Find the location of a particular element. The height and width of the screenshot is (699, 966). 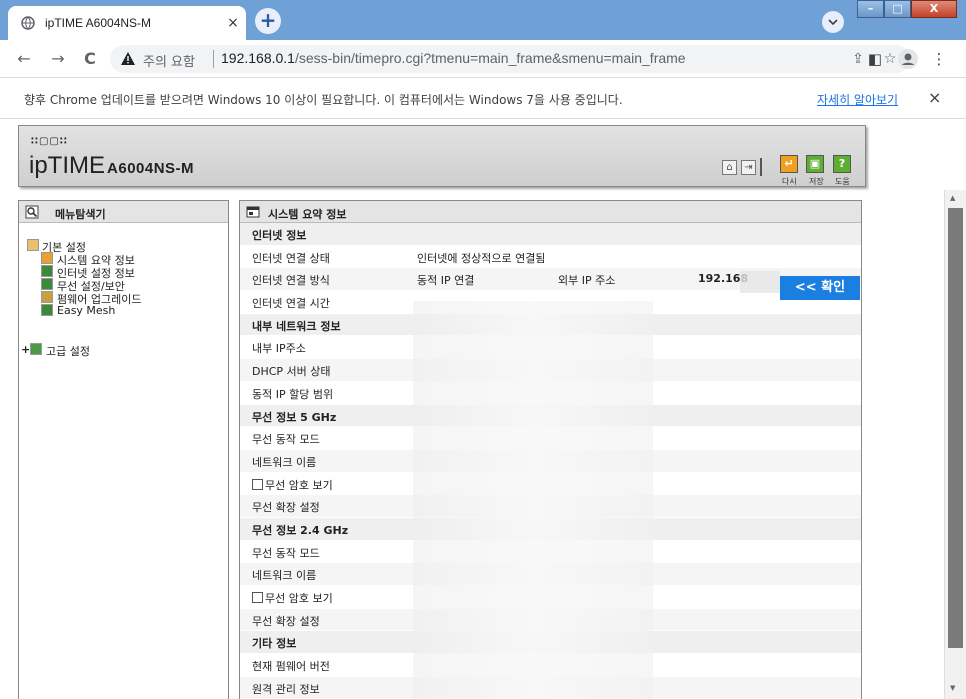

maximize-button: □ is located at coordinates (897, 9).